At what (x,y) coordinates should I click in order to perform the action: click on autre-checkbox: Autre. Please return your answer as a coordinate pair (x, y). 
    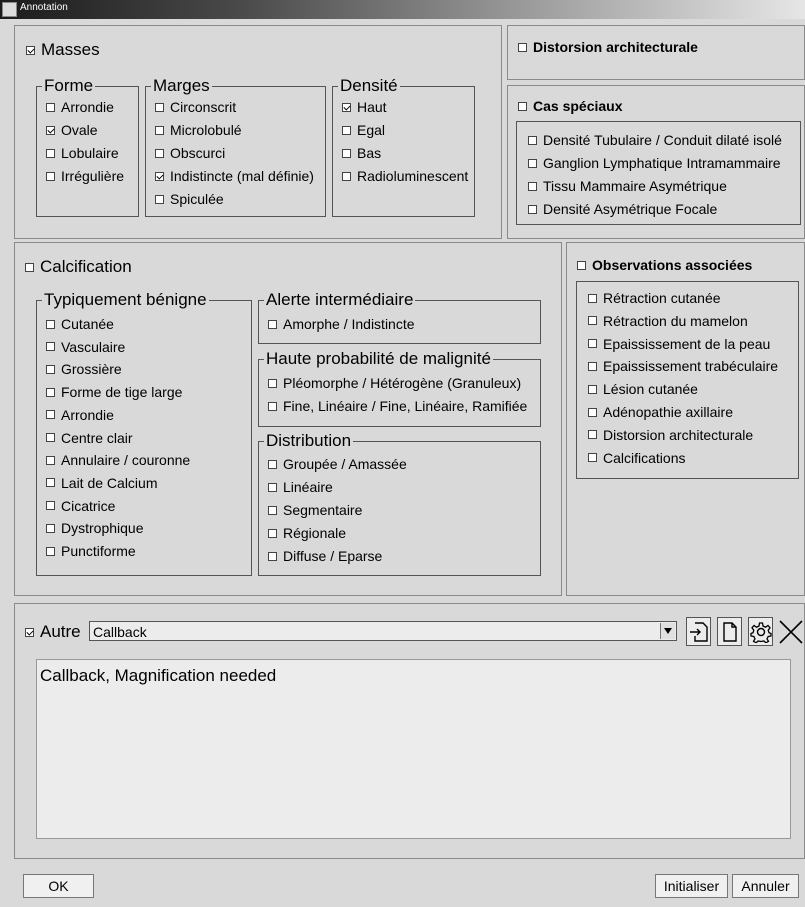
    Looking at the image, I should click on (53, 632).